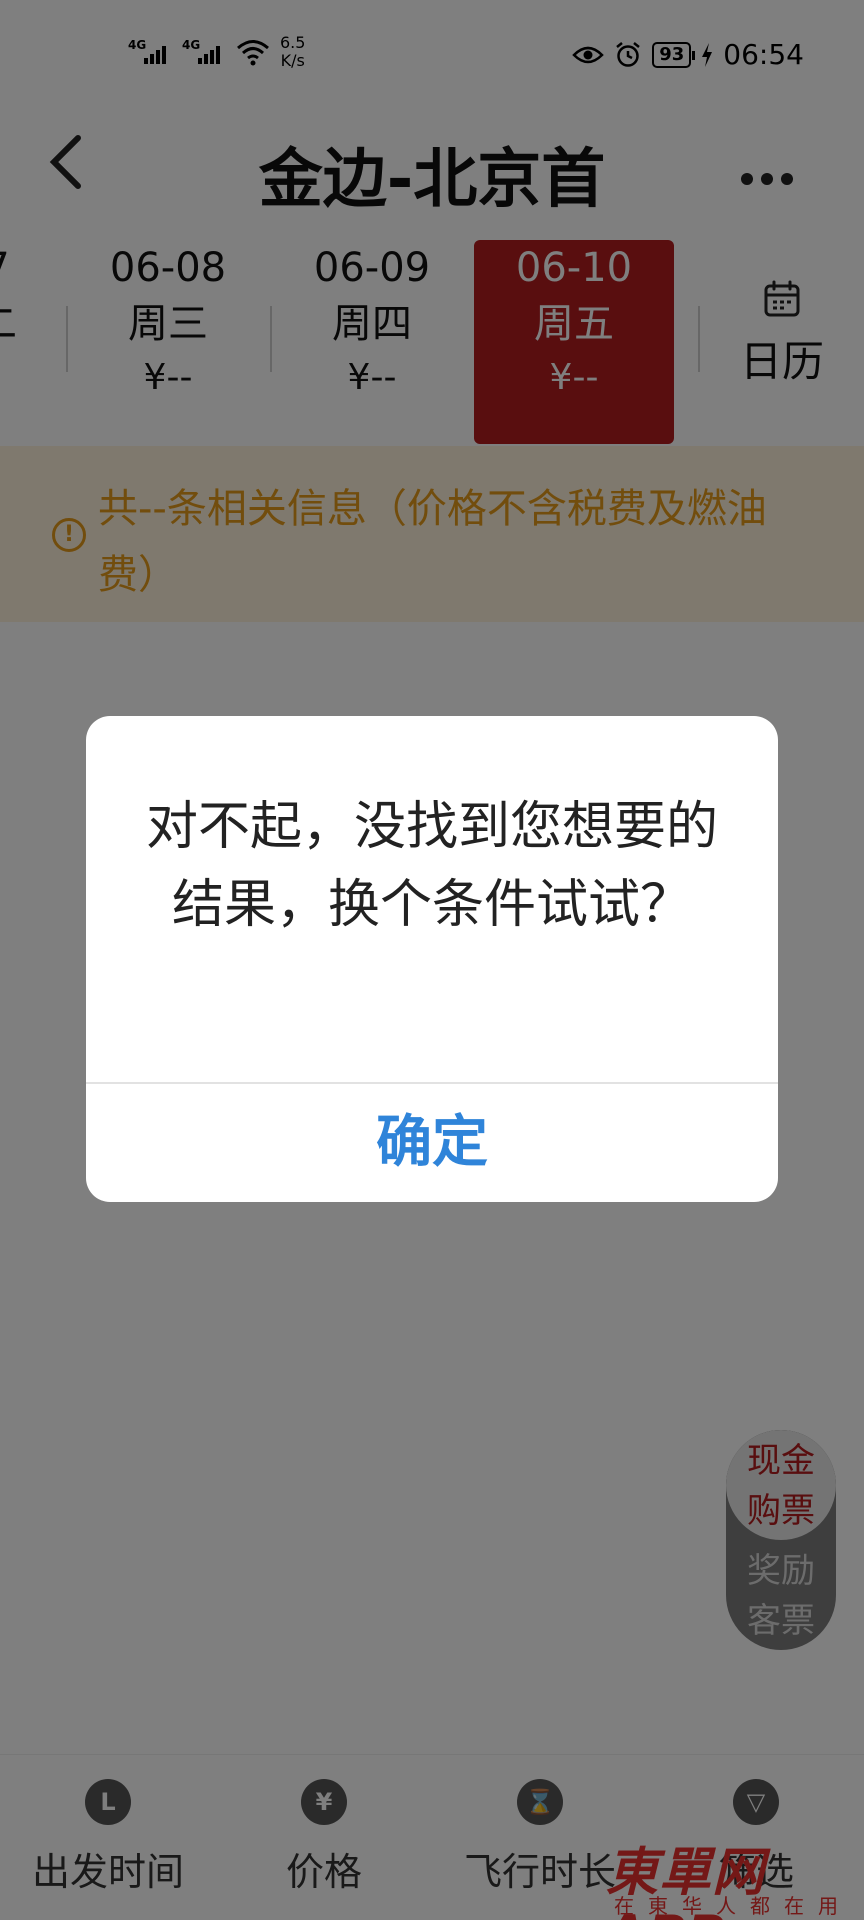 The image size is (864, 1920). I want to click on dialog-message: 对不起，没找到您想要的结果，换个条件试试？, so click(431, 866).